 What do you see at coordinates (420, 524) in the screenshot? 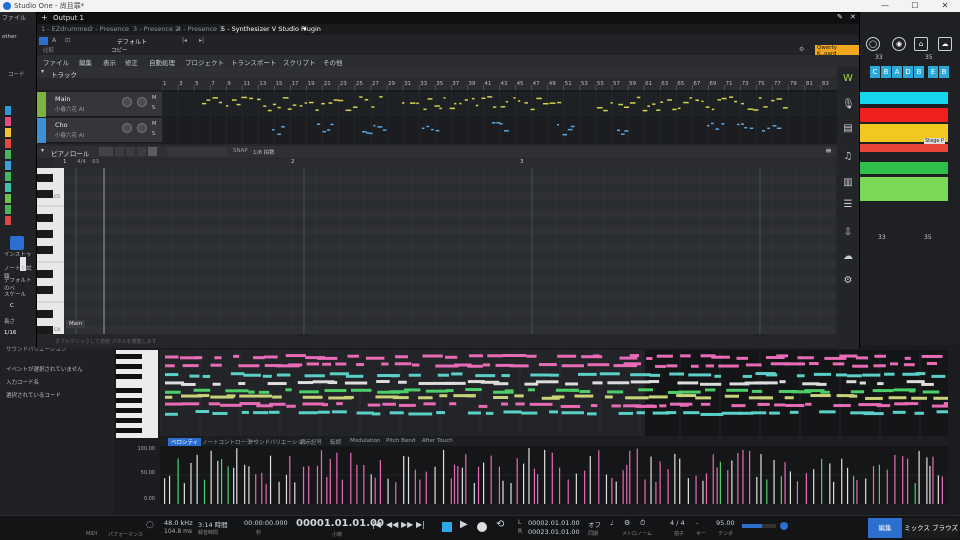
I see `forward-to-end-icon: ▶|` at bounding box center [420, 524].